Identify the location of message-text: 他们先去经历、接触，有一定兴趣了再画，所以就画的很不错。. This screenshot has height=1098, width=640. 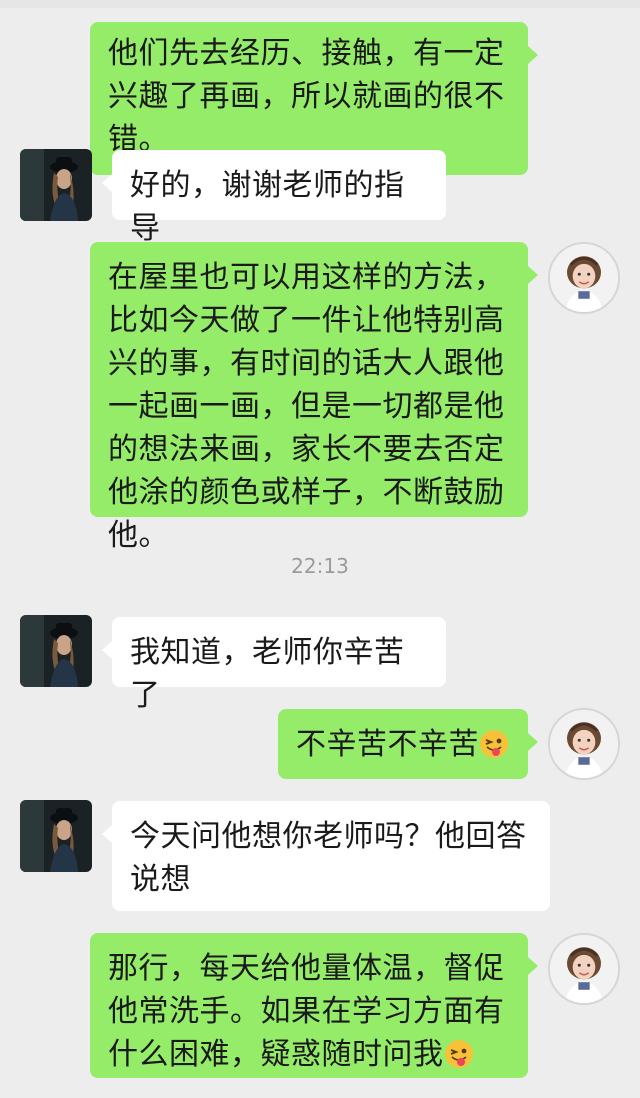
(306, 96).